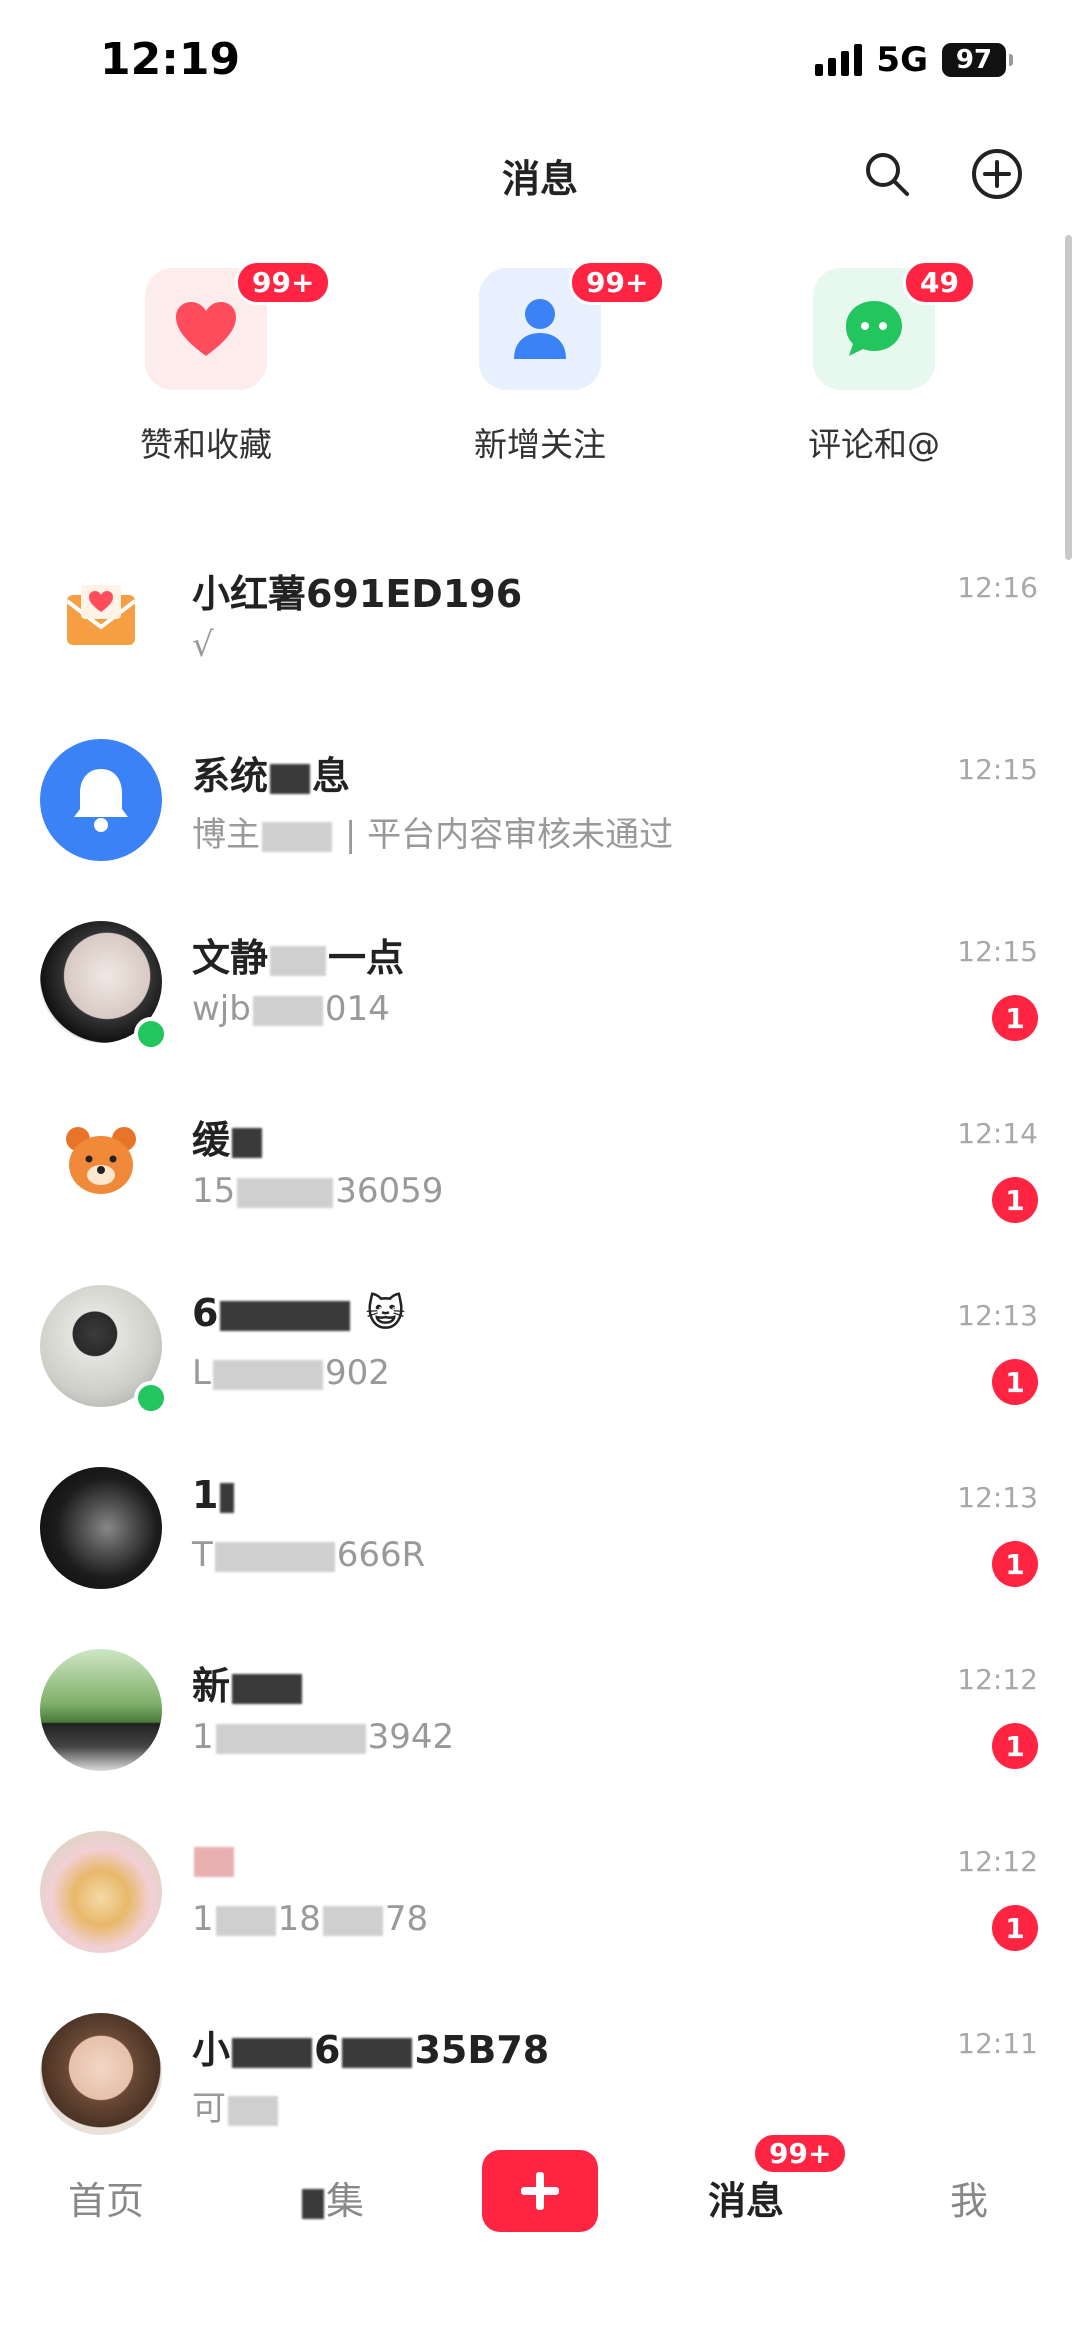  What do you see at coordinates (206, 444) in the screenshot?
I see `likes-label: 赞和收藏` at bounding box center [206, 444].